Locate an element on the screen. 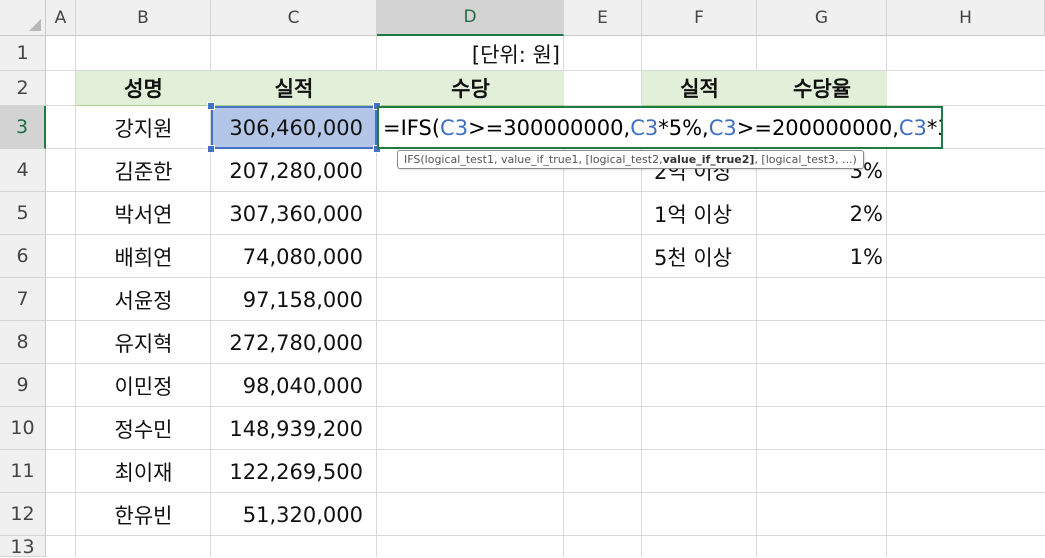  employee-name-cell: 유지혁 is located at coordinates (143, 342).